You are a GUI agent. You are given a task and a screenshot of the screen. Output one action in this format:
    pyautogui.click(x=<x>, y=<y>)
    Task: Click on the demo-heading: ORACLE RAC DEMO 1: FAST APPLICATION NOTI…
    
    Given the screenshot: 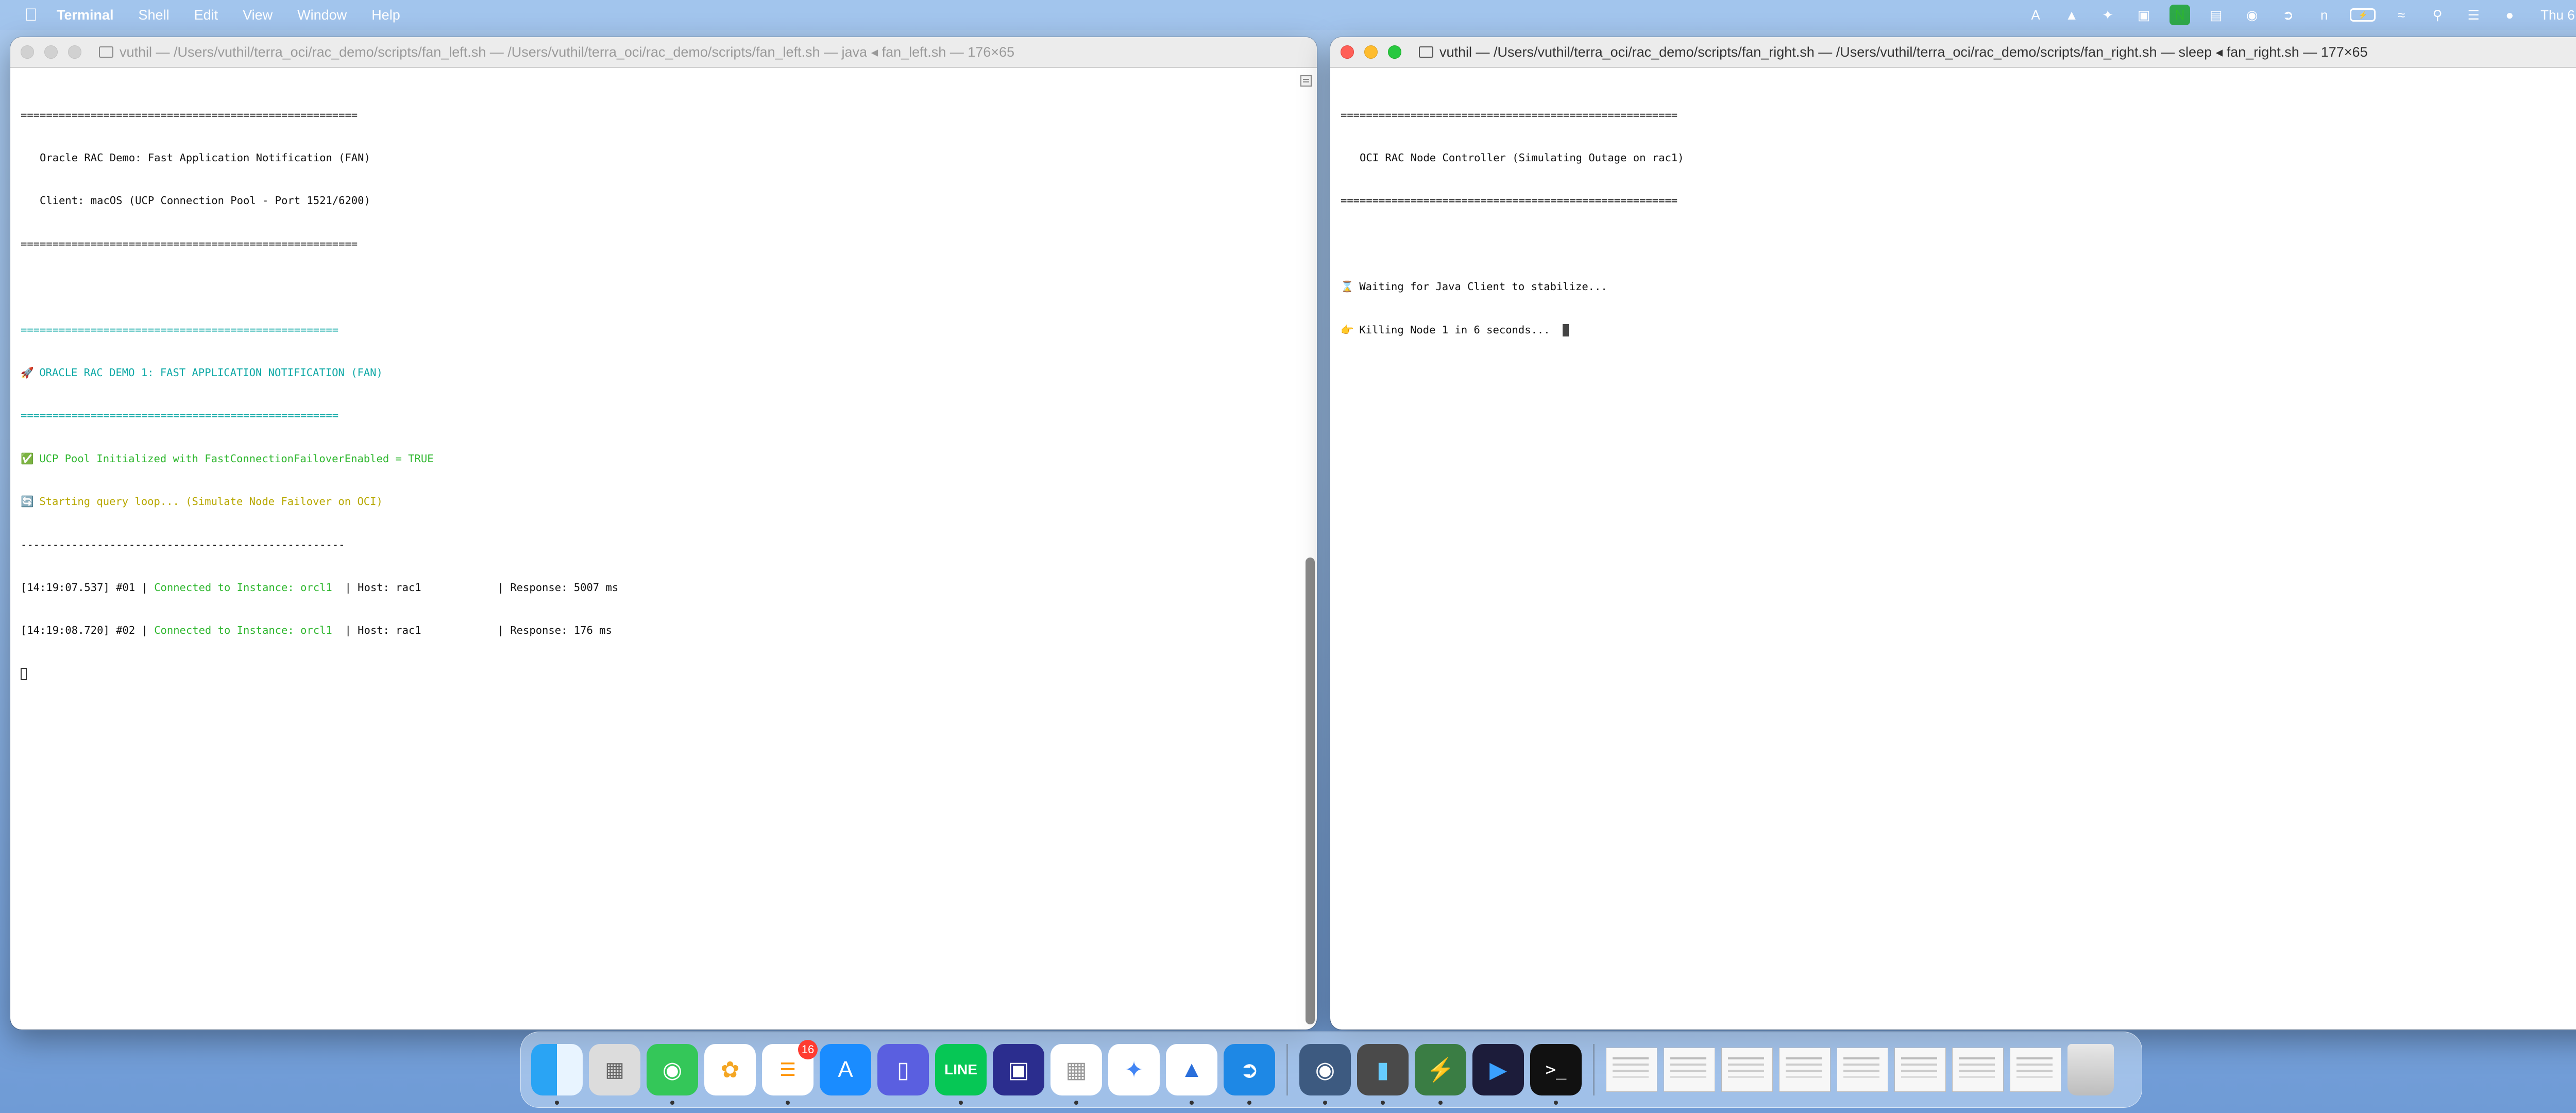 What is the action you would take?
    pyautogui.click(x=211, y=372)
    